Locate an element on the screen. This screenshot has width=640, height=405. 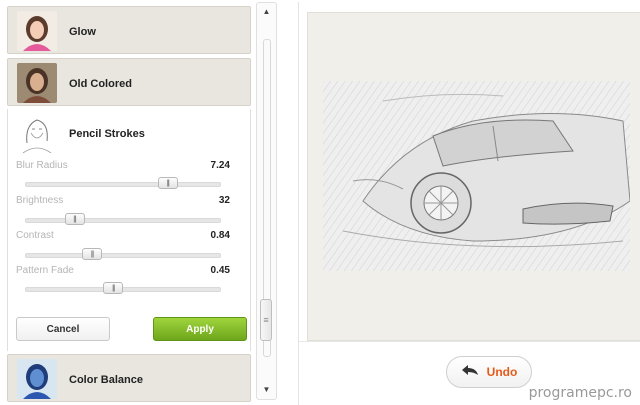
brightness-label: Brightness is located at coordinates (40, 200).